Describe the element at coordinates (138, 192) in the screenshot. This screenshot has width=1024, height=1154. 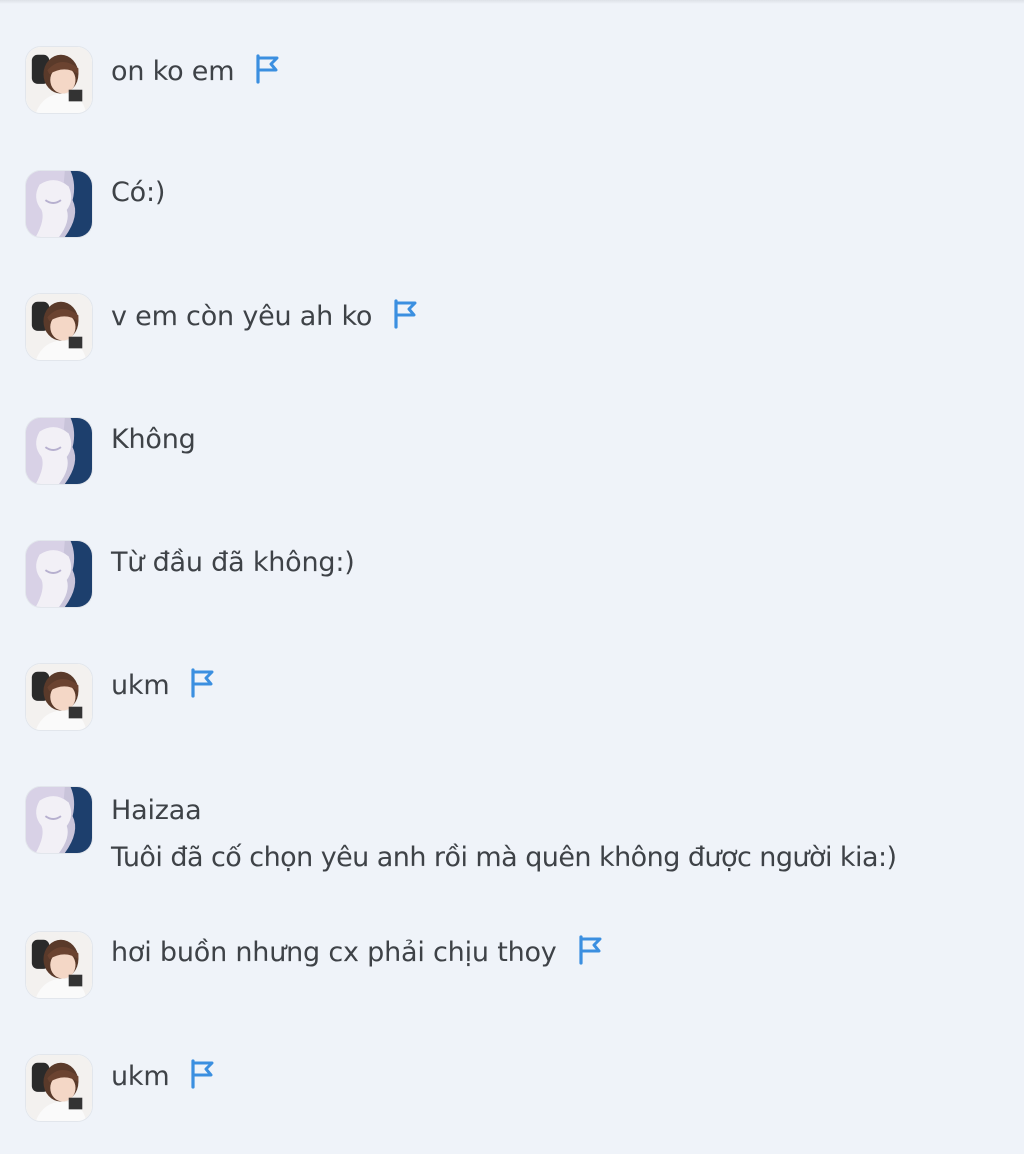
I see `message-text: Có:)` at that location.